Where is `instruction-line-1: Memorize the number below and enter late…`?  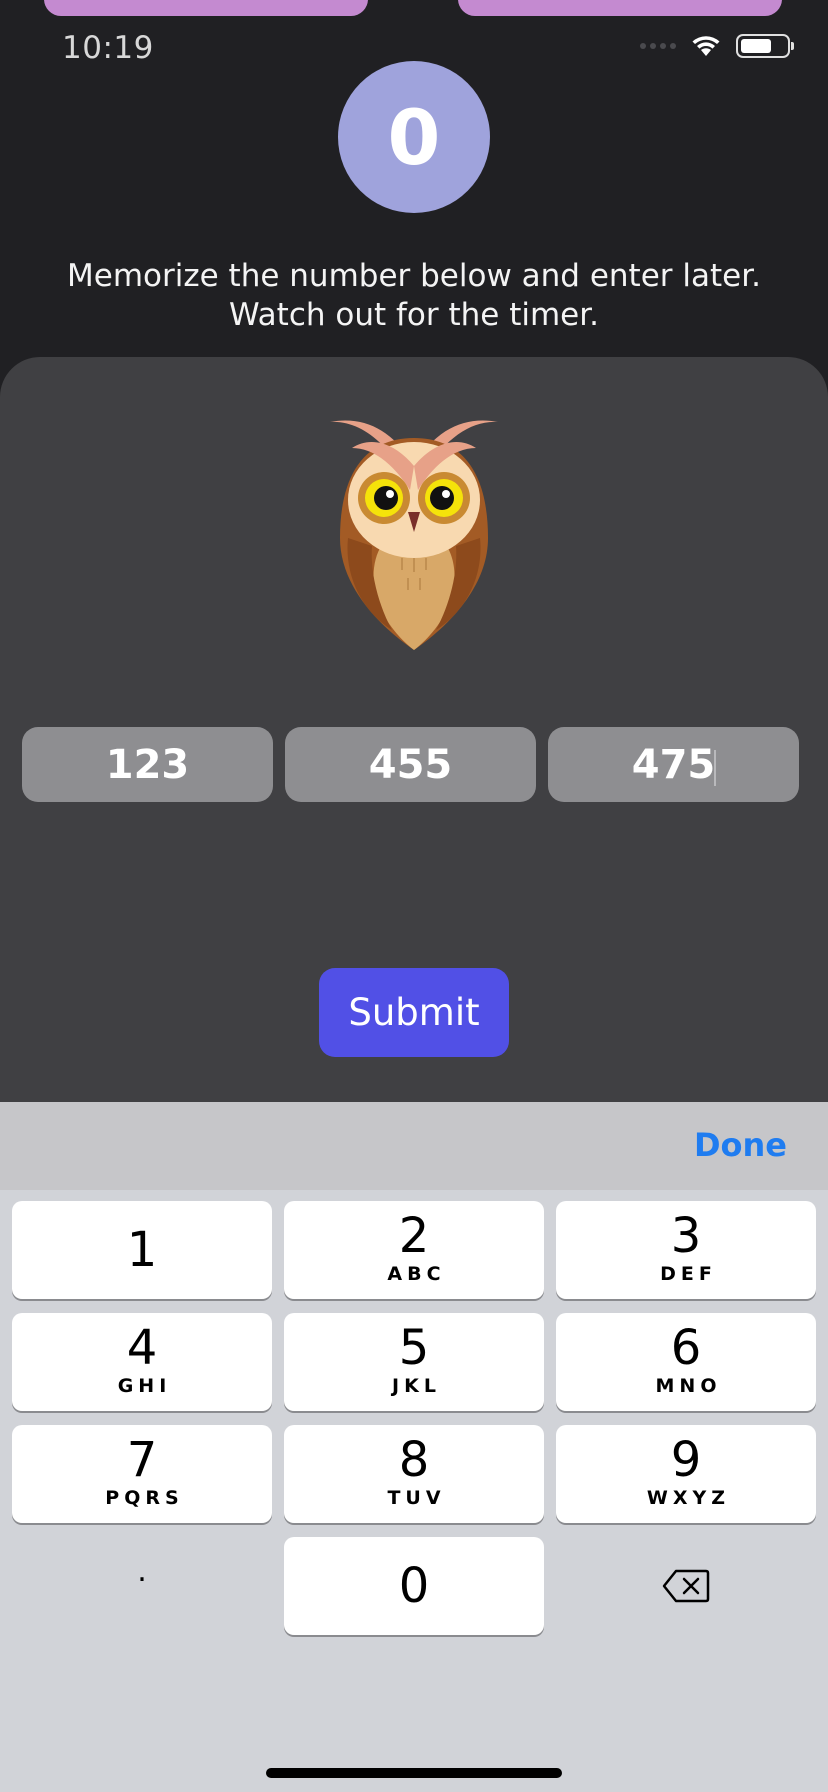 instruction-line-1: Memorize the number below and enter late… is located at coordinates (414, 276).